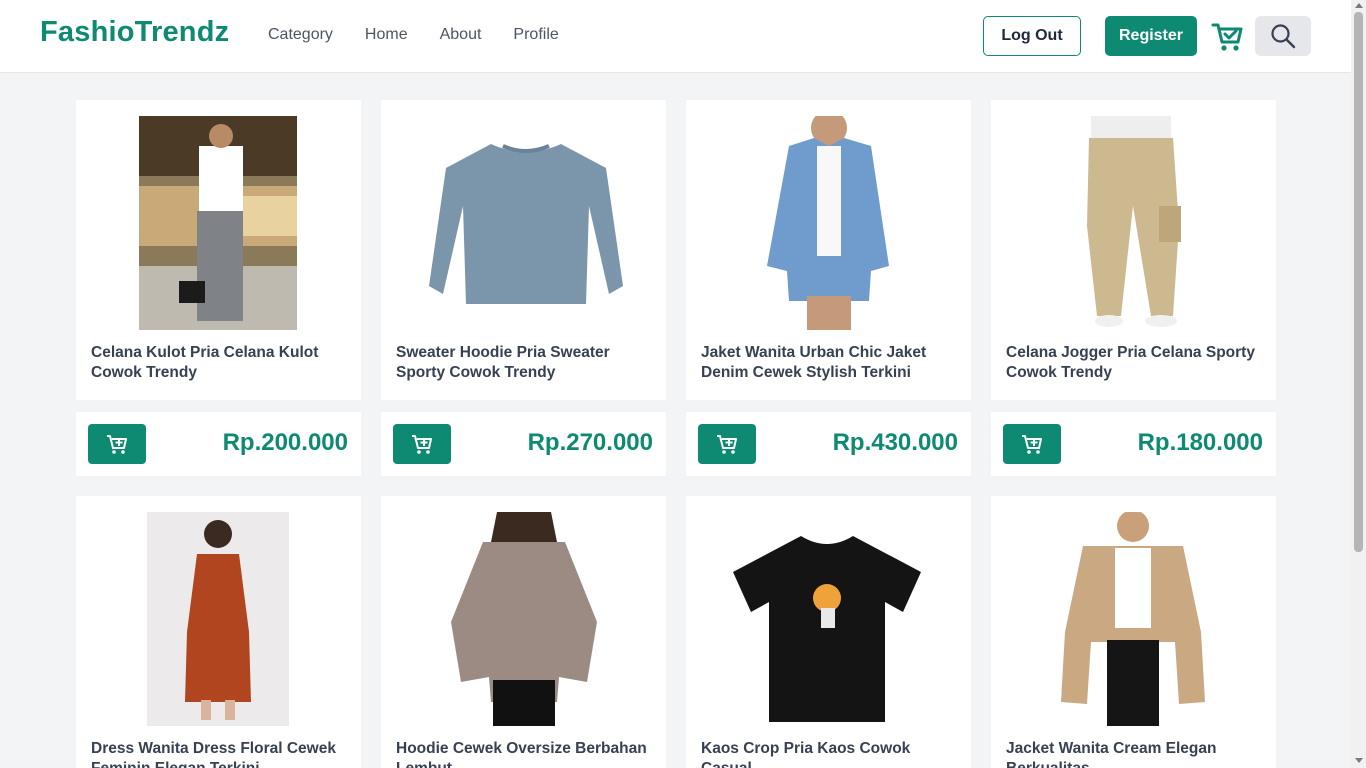 This screenshot has height=768, width=1366. Describe the element at coordinates (525, 753) in the screenshot. I see `product-name: Hoodie Cewek Oversize Berbahan Lembut` at that location.